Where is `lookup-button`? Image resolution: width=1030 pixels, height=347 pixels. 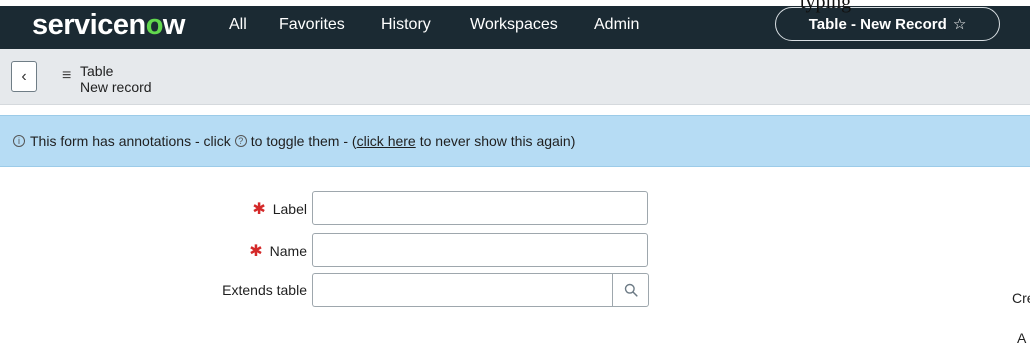 lookup-button is located at coordinates (630, 290).